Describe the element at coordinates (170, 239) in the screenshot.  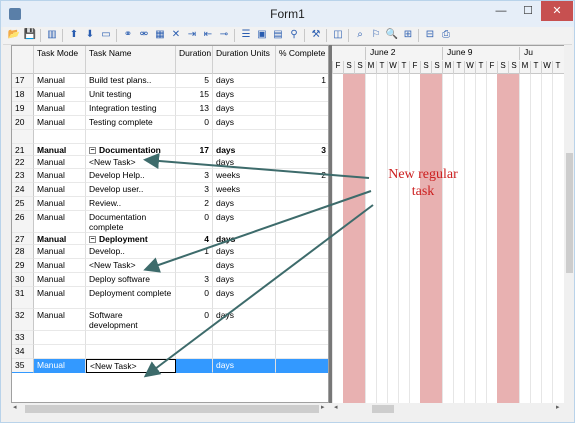
I see `table-row: 27 Manual − Deployment 4 days` at that location.